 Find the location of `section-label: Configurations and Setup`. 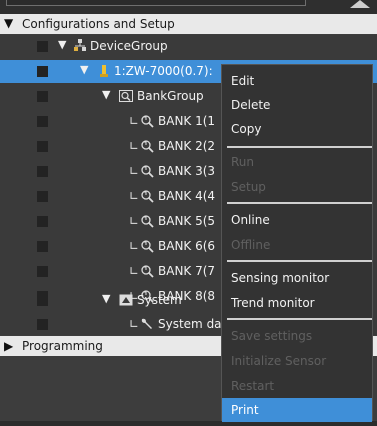

section-label: Configurations and Setup is located at coordinates (98, 24).